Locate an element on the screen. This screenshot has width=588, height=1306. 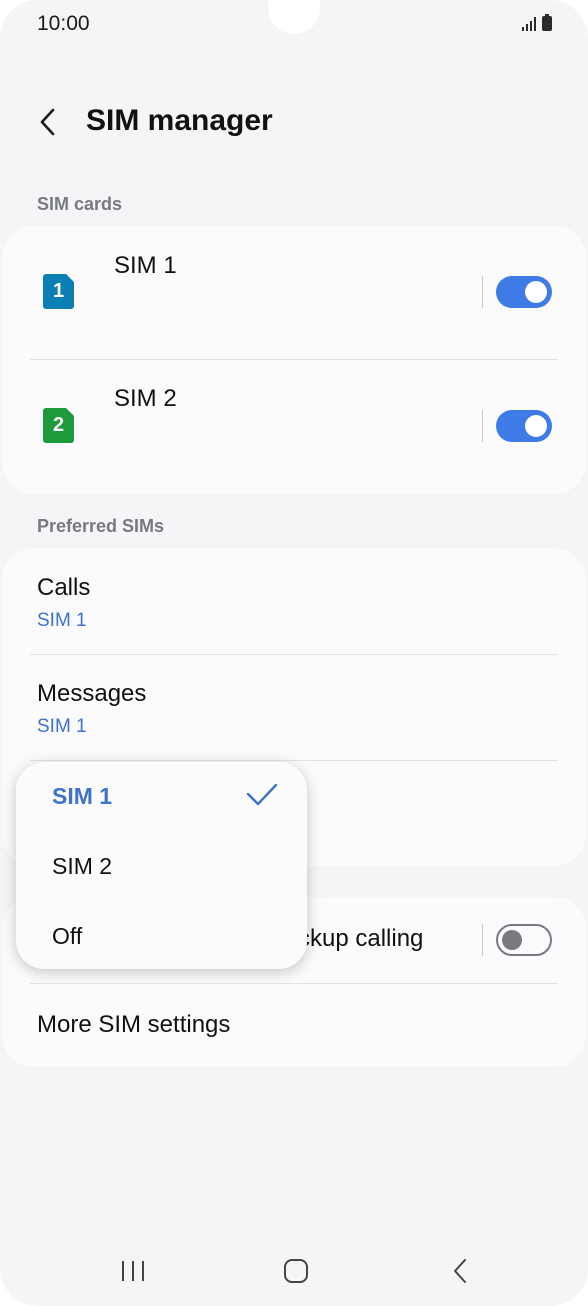
more-sim-settings-row: More SIM settings is located at coordinates (294, 1025).